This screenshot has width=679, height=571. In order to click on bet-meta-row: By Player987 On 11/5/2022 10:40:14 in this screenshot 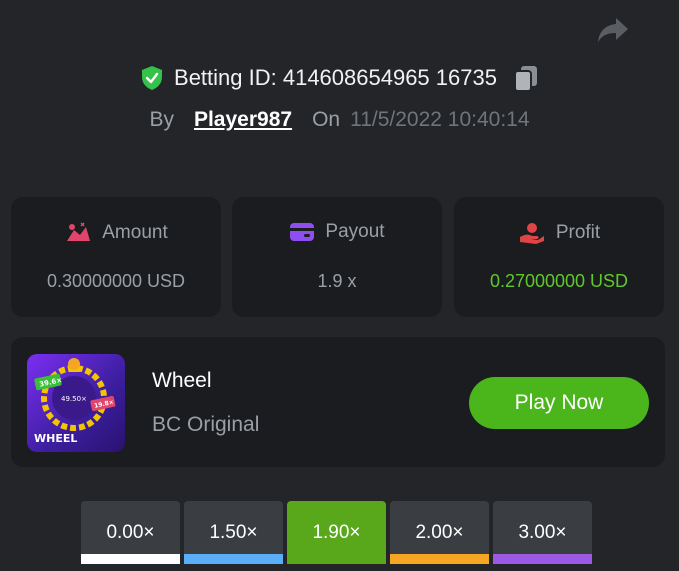, I will do `click(339, 120)`.